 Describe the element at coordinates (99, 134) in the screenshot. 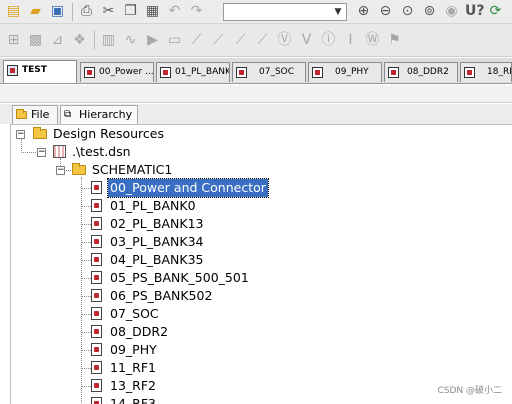

I see `tree-node-design-resources: Design Resources` at that location.